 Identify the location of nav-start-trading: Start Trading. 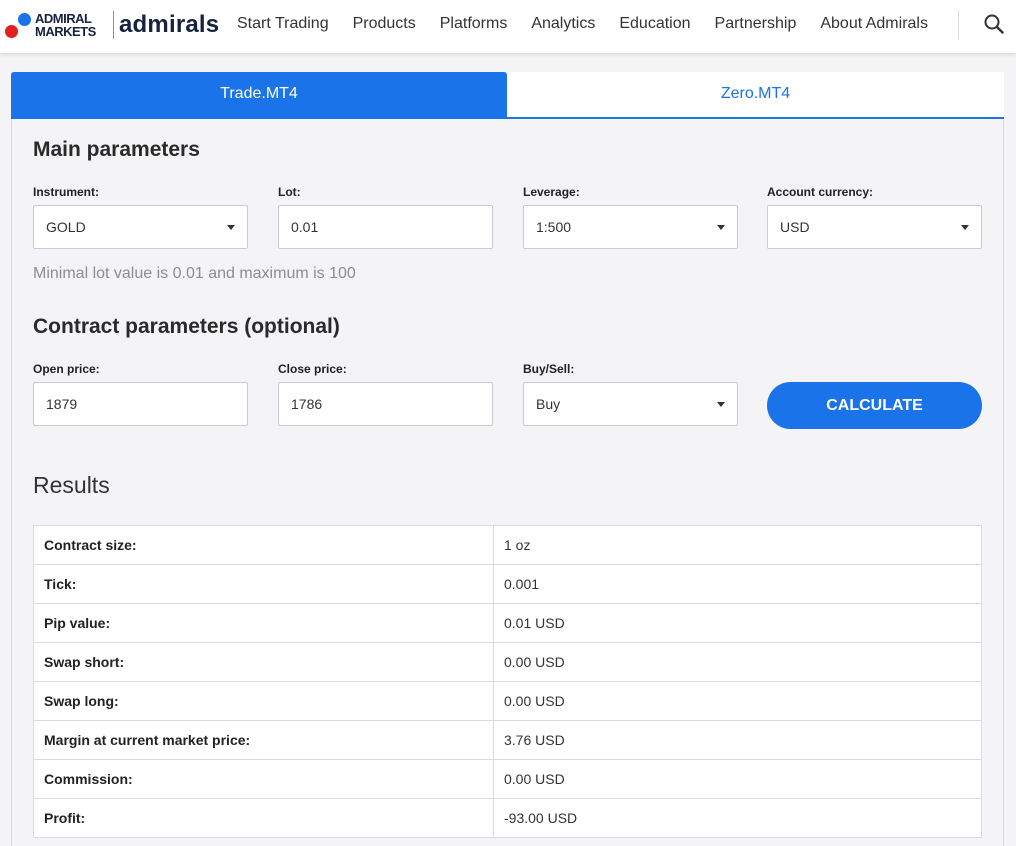
(283, 23).